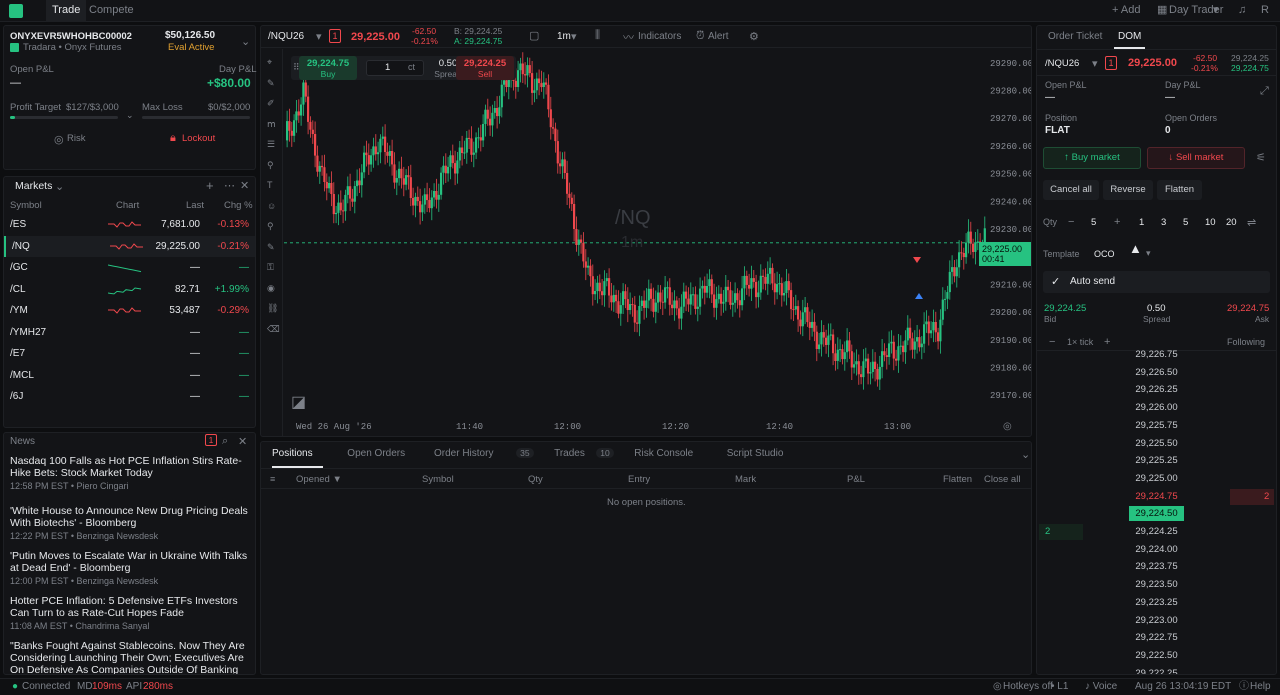 This screenshot has width=1280, height=695. Describe the element at coordinates (1156, 497) in the screenshot. I see `ladder-row: 29,224.75 2` at that location.